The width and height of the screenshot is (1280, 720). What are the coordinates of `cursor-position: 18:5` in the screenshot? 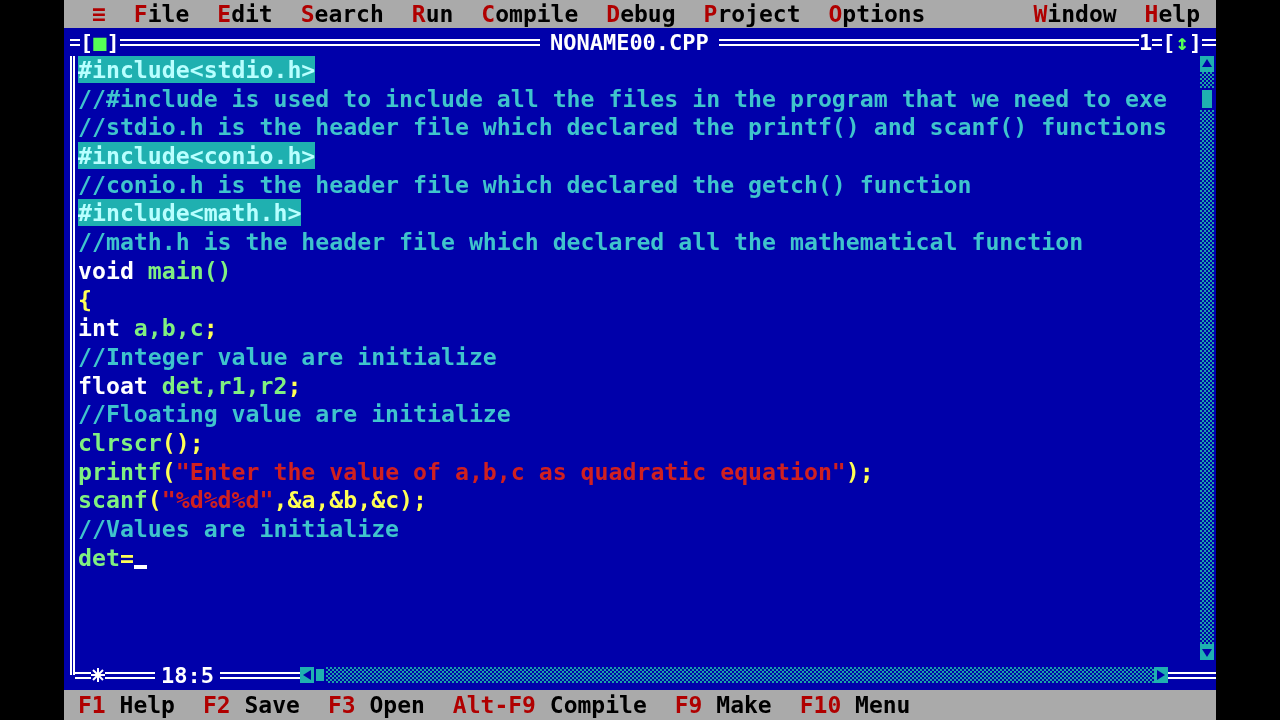 It's located at (187, 675).